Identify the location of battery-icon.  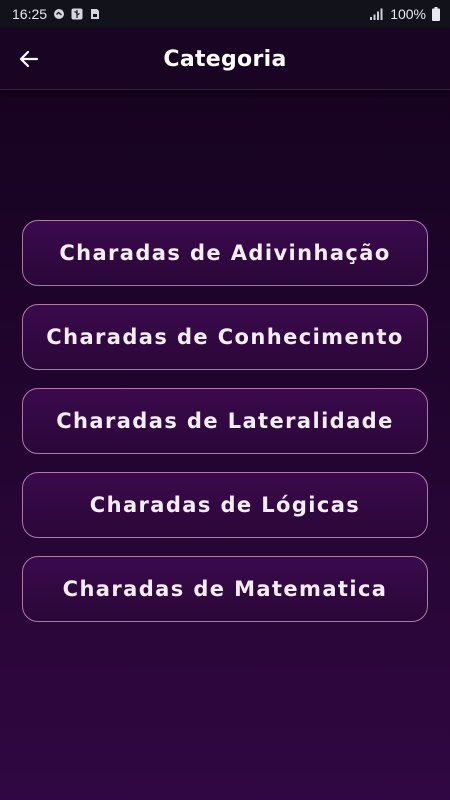
(436, 14).